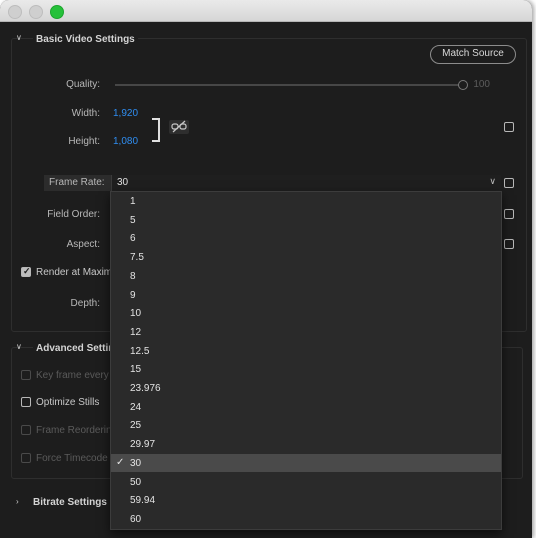 The image size is (536, 538). I want to click on frame-rate-option-label: 60, so click(136, 519).